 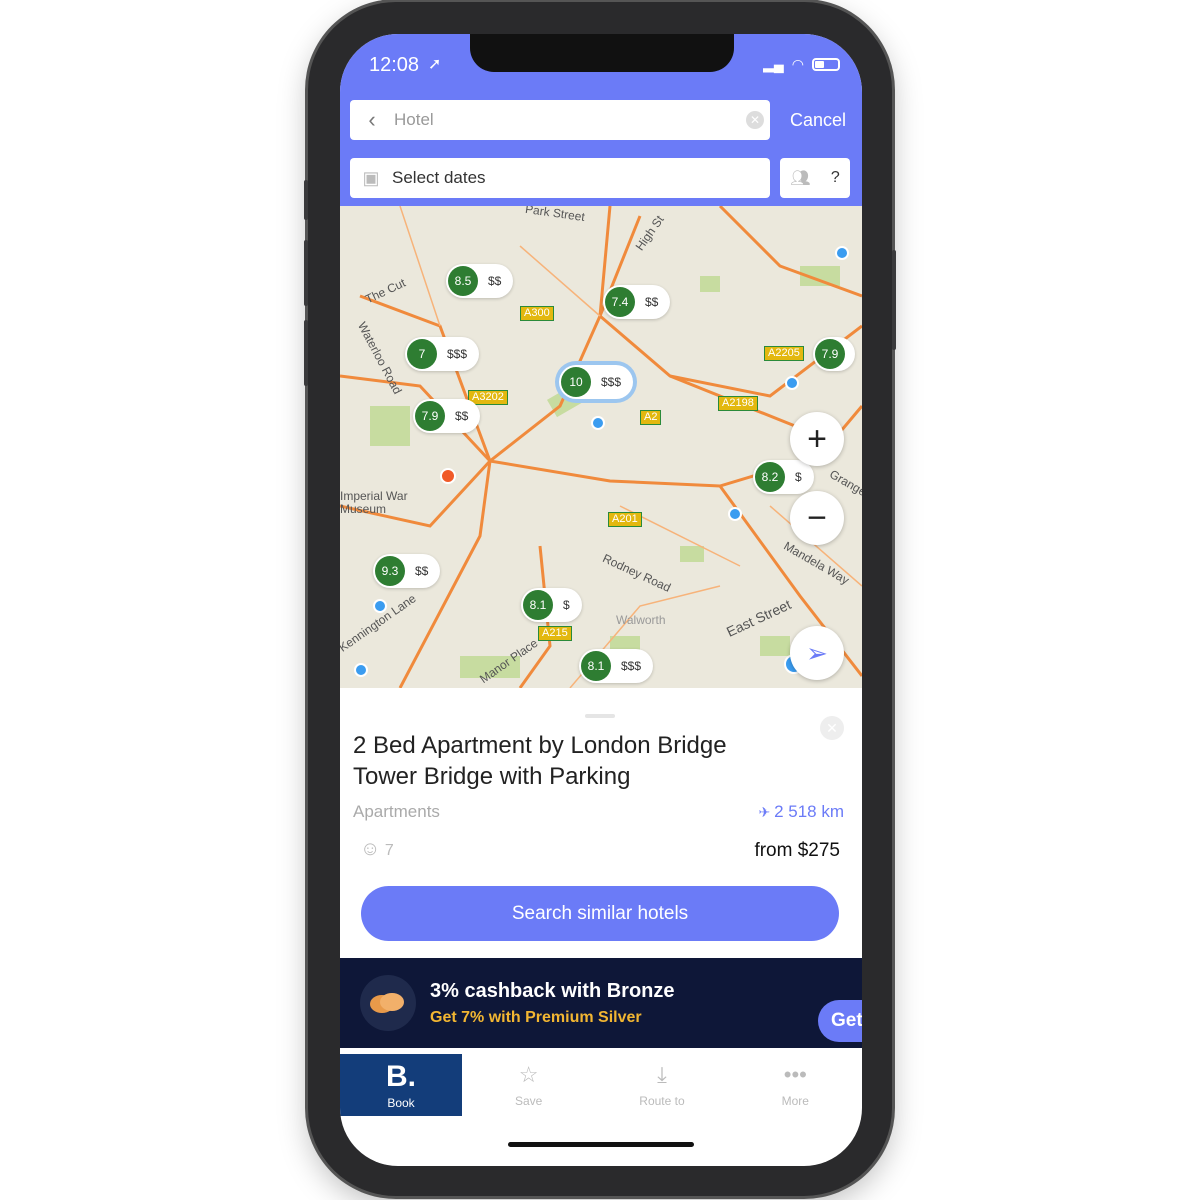 I want to click on road-label: A2198, so click(x=738, y=403).